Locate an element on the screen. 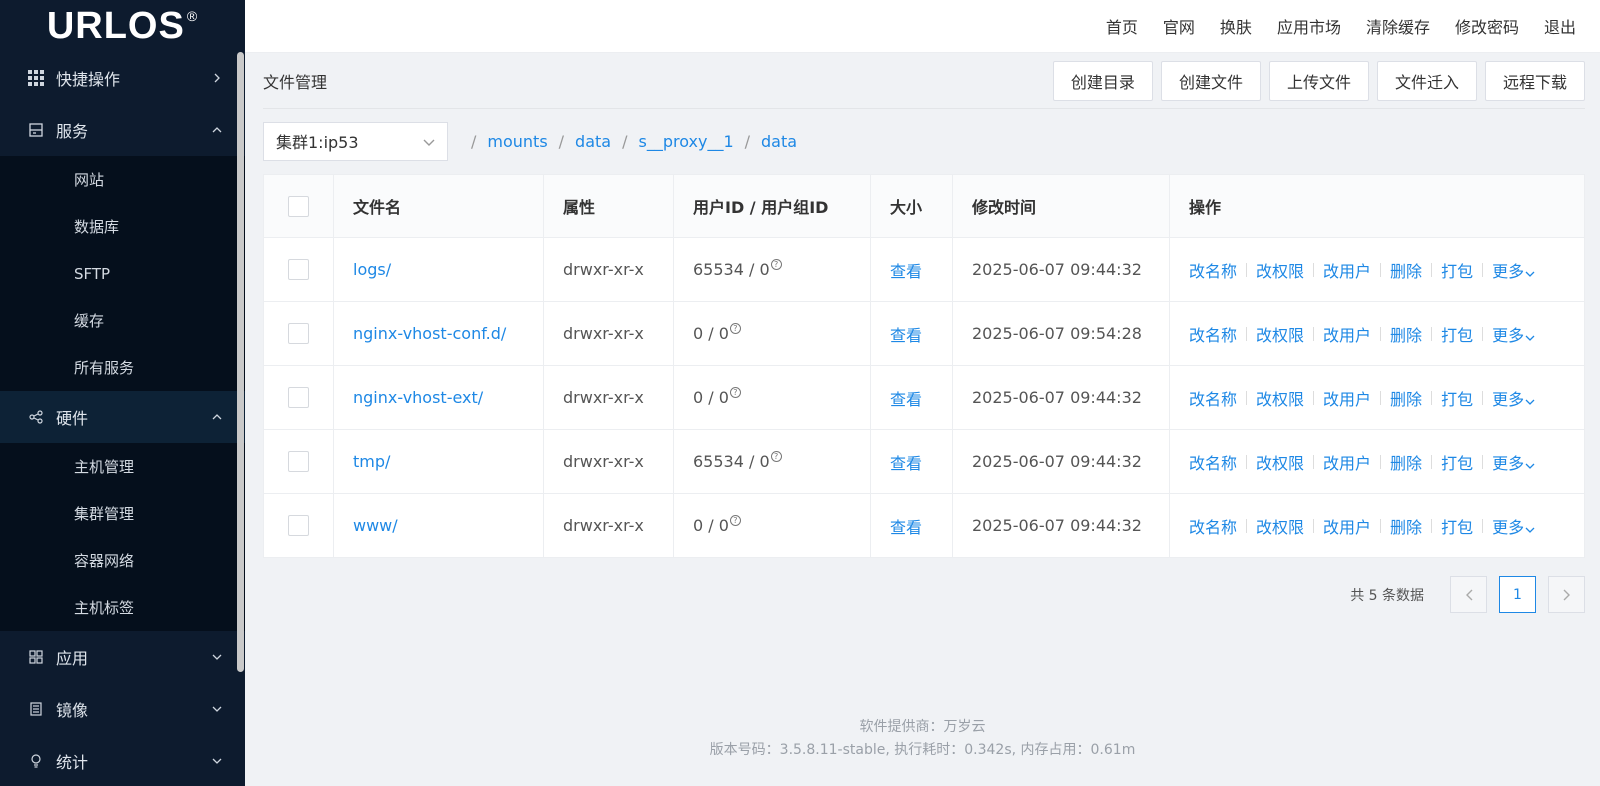  sidebar-scrollbar is located at coordinates (240, 362).